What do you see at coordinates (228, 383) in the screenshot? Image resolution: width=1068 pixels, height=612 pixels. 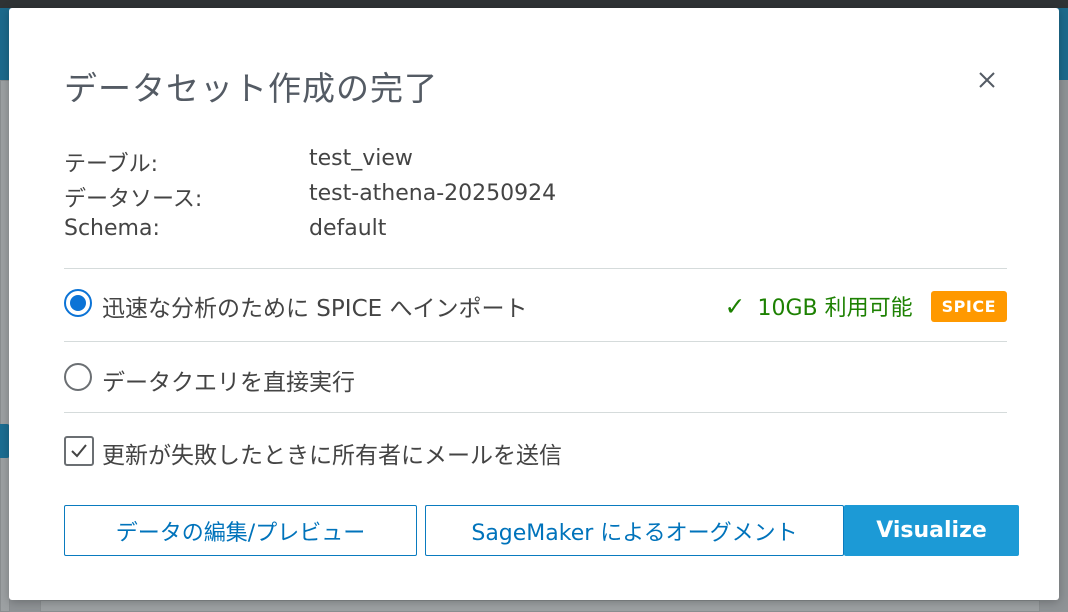 I see `direct-query-label: データクエリを直接実行` at bounding box center [228, 383].